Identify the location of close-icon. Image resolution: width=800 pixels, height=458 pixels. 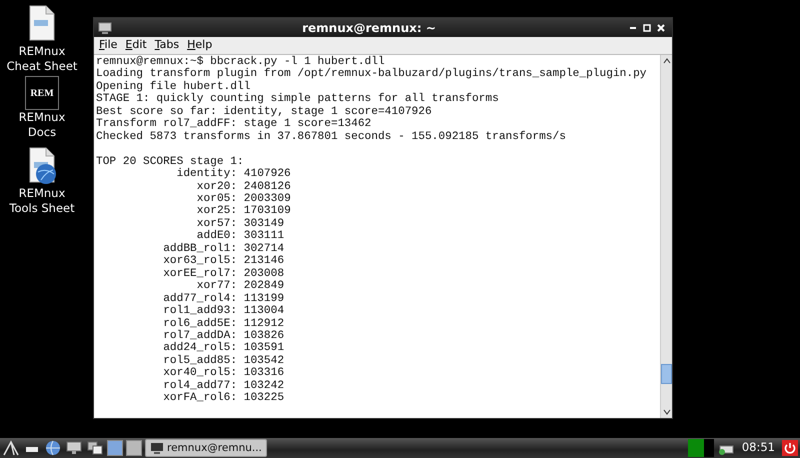
(661, 28).